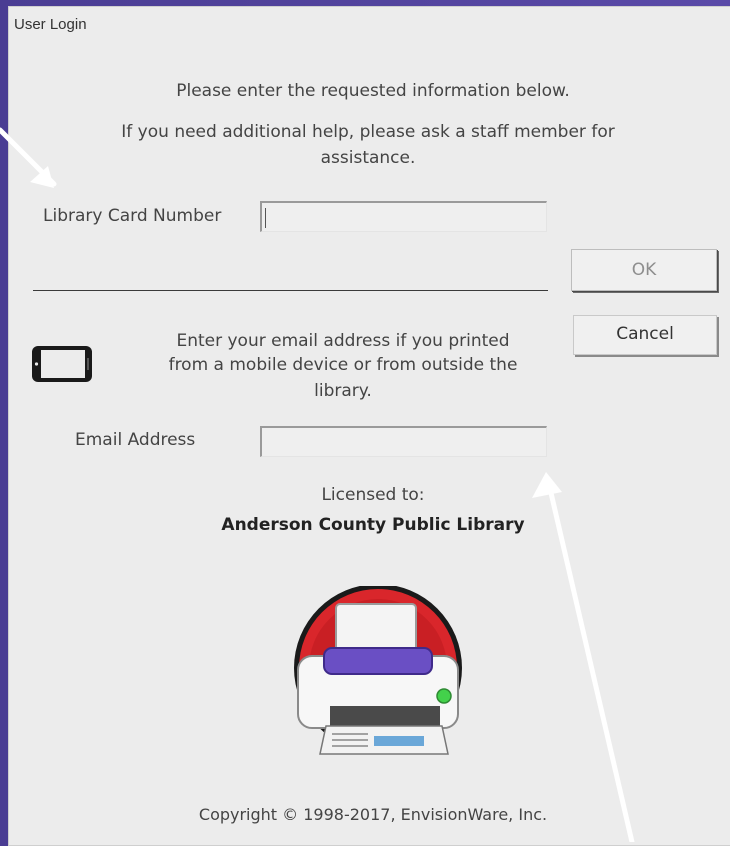 Image resolution: width=730 pixels, height=846 pixels. I want to click on text-caret, so click(265, 218).